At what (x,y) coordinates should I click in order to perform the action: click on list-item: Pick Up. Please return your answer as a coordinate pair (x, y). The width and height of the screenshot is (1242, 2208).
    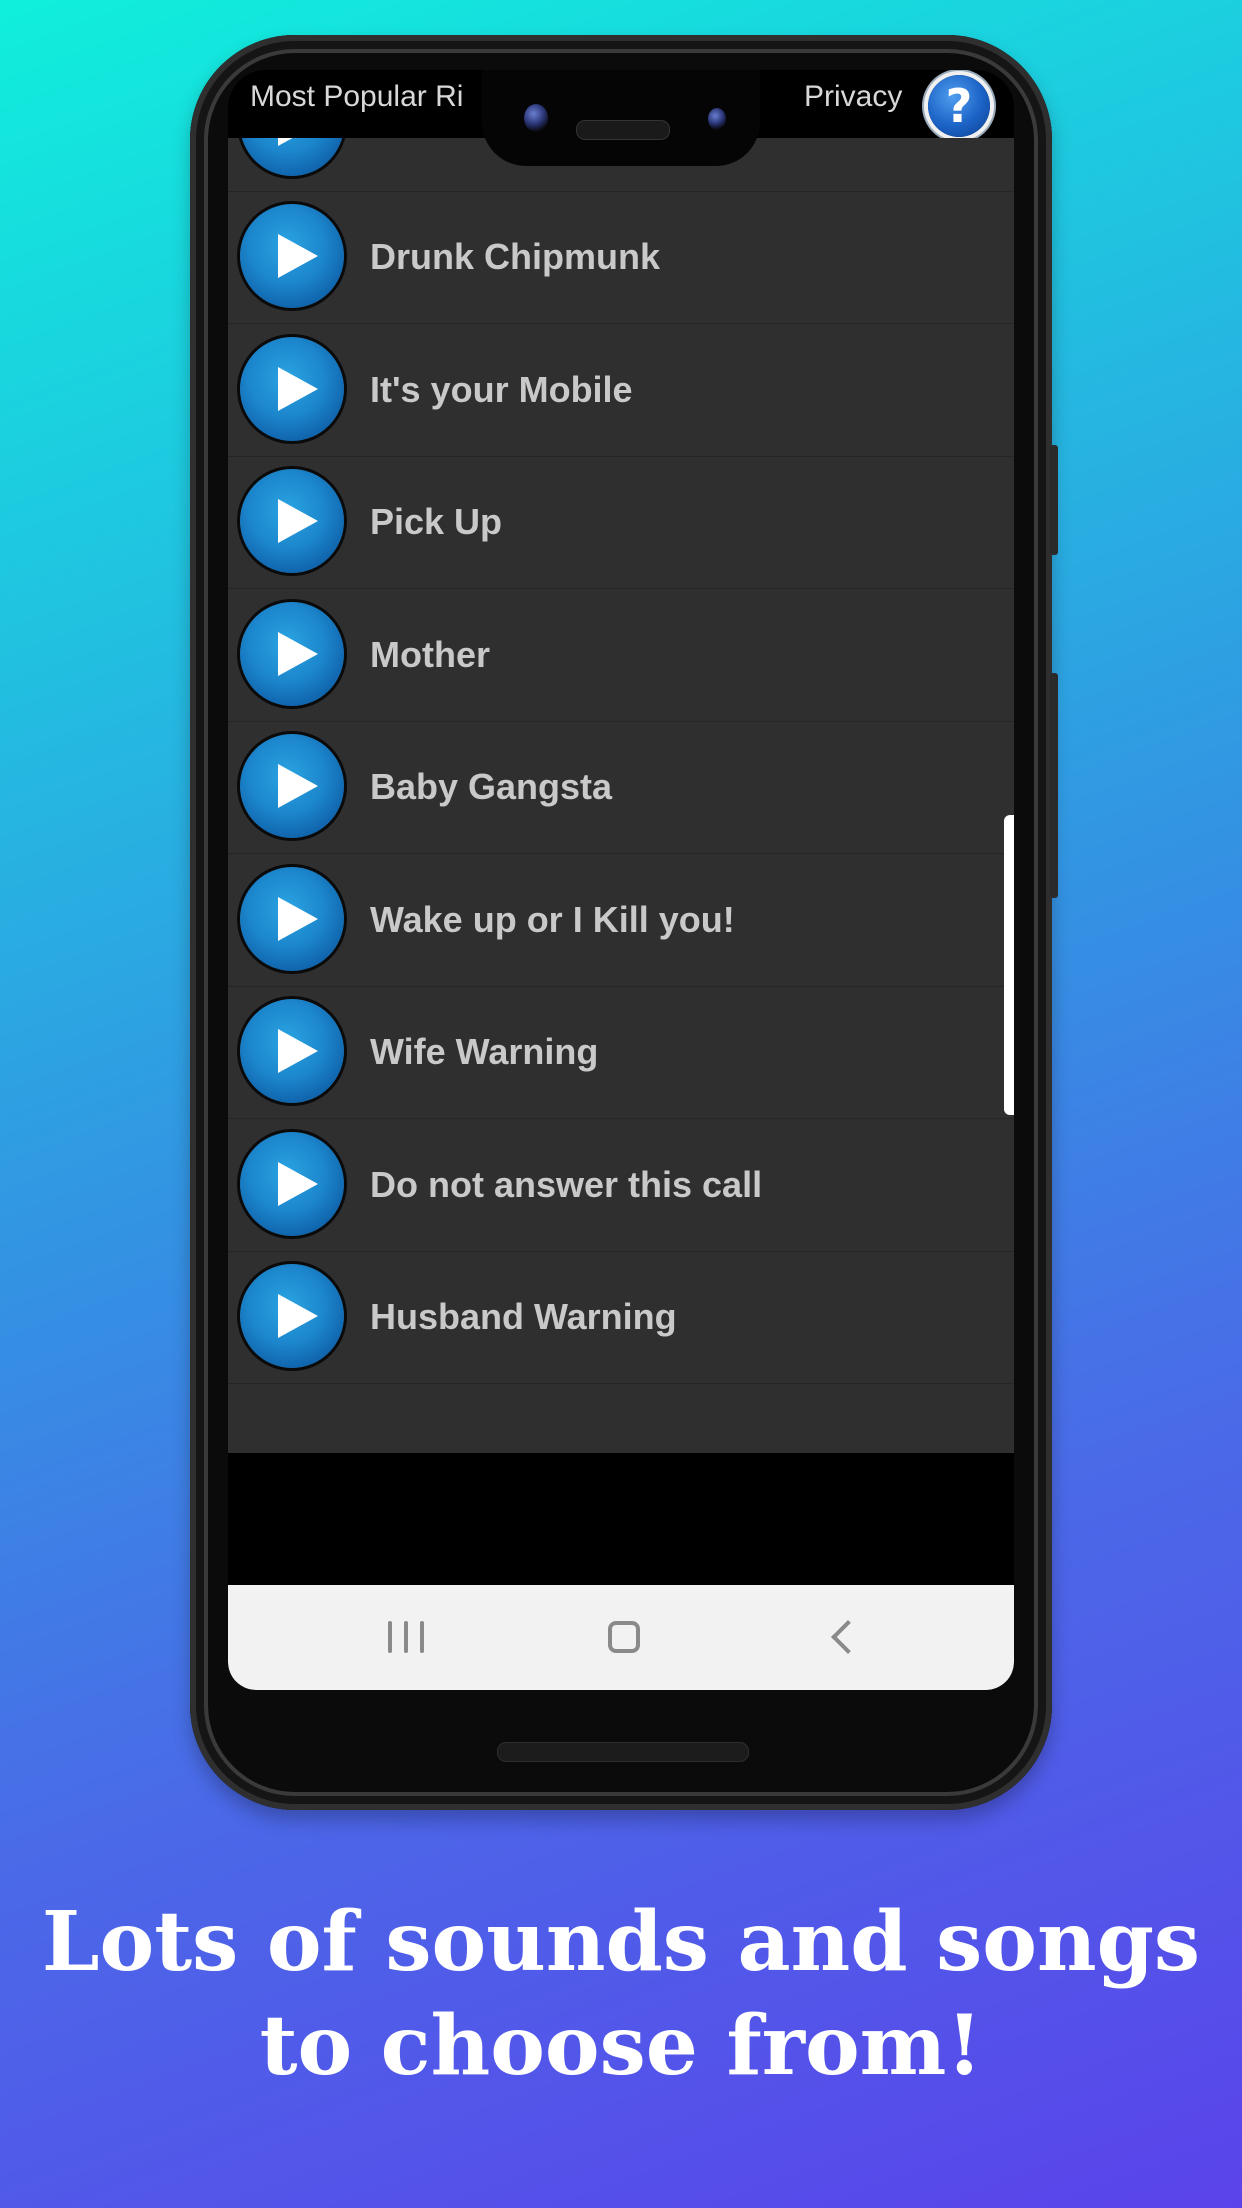
    Looking at the image, I should click on (621, 522).